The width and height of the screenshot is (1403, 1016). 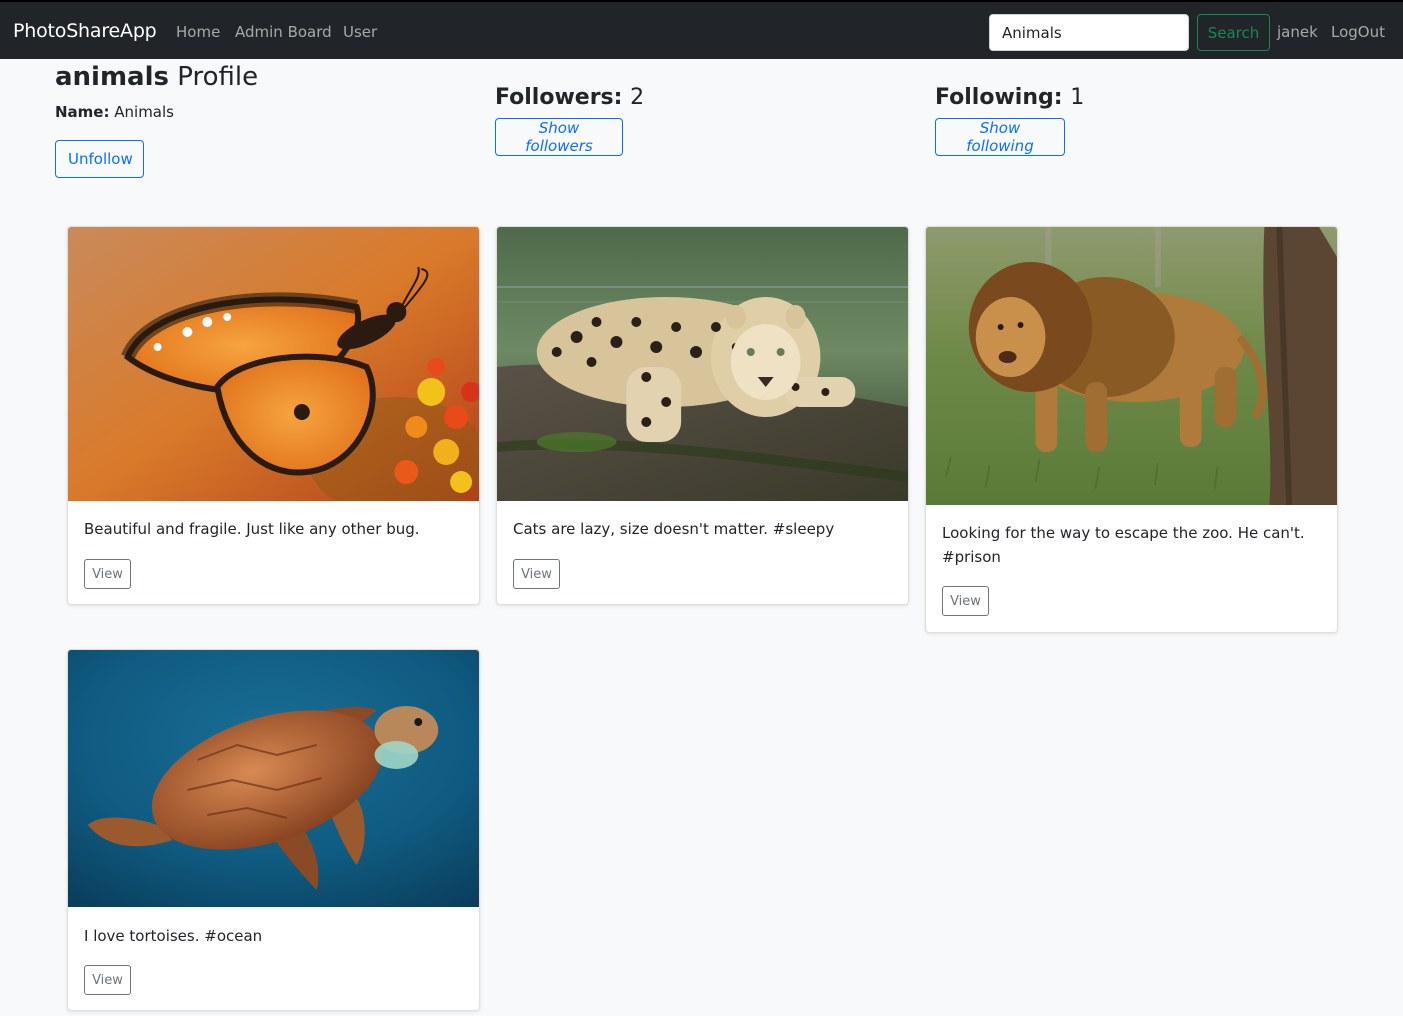 I want to click on profile-name-row: Name: Animals, so click(x=114, y=112).